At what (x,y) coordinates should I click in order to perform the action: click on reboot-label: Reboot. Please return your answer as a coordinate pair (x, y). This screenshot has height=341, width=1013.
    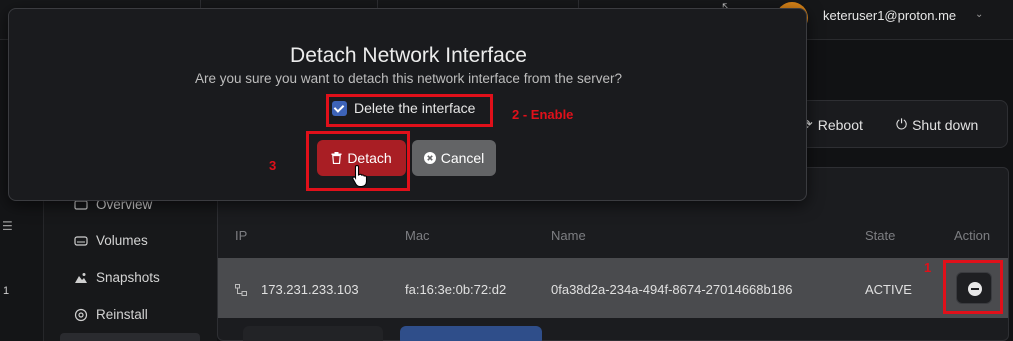
    Looking at the image, I should click on (840, 124).